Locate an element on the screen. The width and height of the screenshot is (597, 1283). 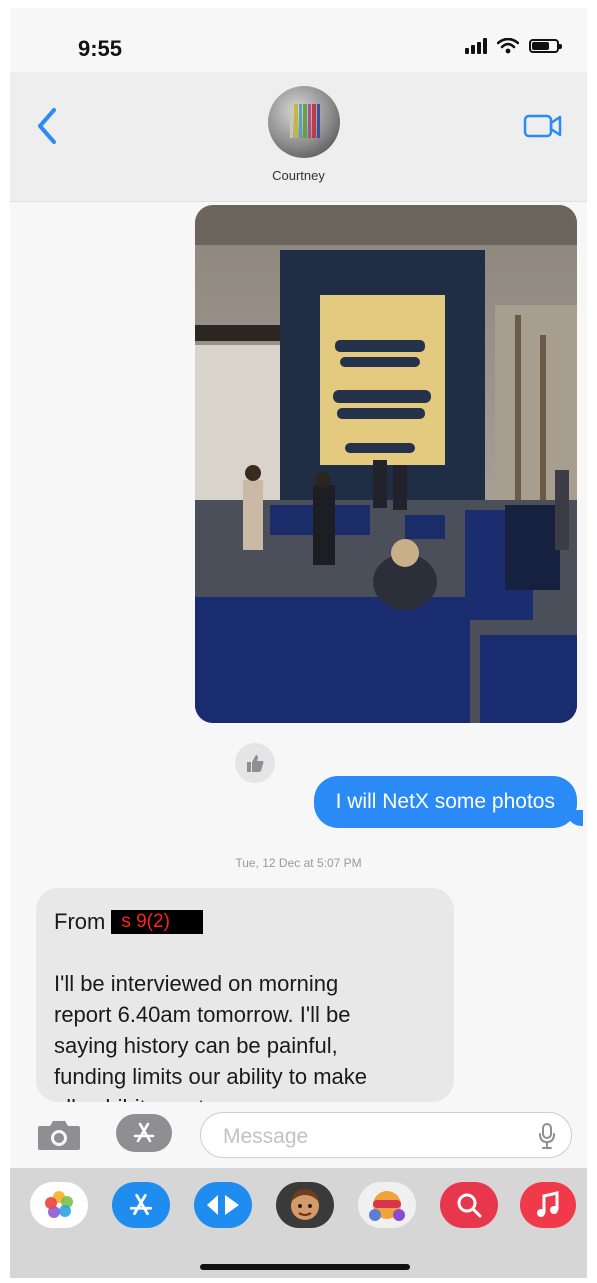
home-indicator is located at coordinates (305, 1267).